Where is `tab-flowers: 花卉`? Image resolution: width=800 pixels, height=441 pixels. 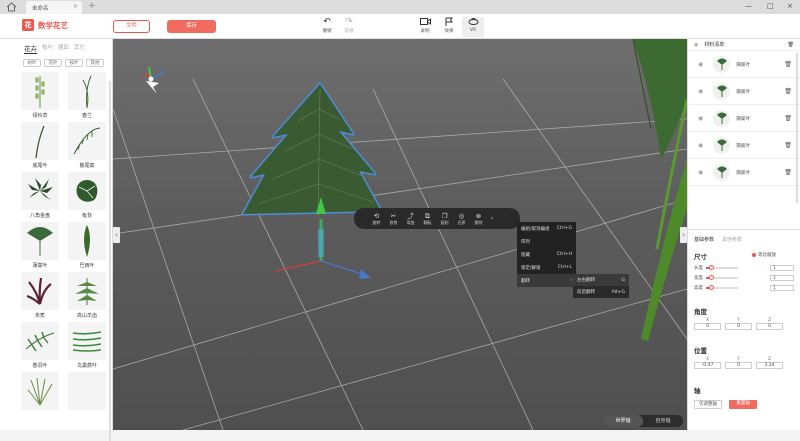 tab-flowers: 花卉 is located at coordinates (30, 48).